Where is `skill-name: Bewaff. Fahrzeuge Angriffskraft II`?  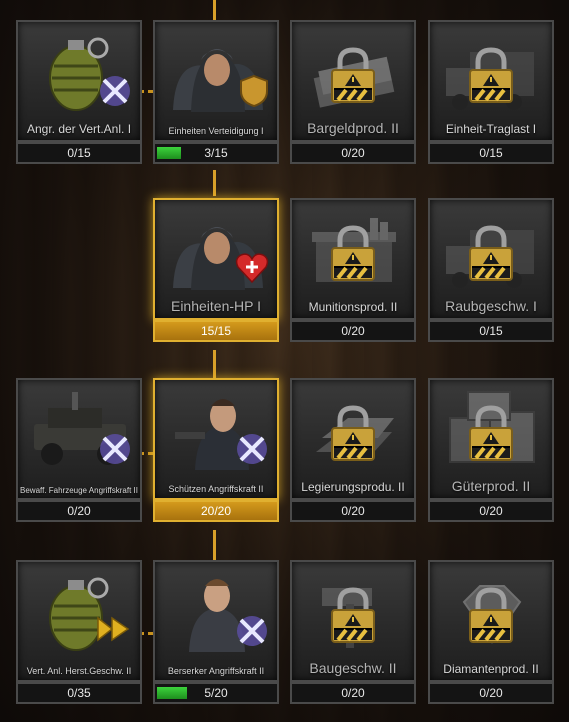
skill-name: Bewaff. Fahrzeuge Angriffskraft II is located at coordinates (79, 490).